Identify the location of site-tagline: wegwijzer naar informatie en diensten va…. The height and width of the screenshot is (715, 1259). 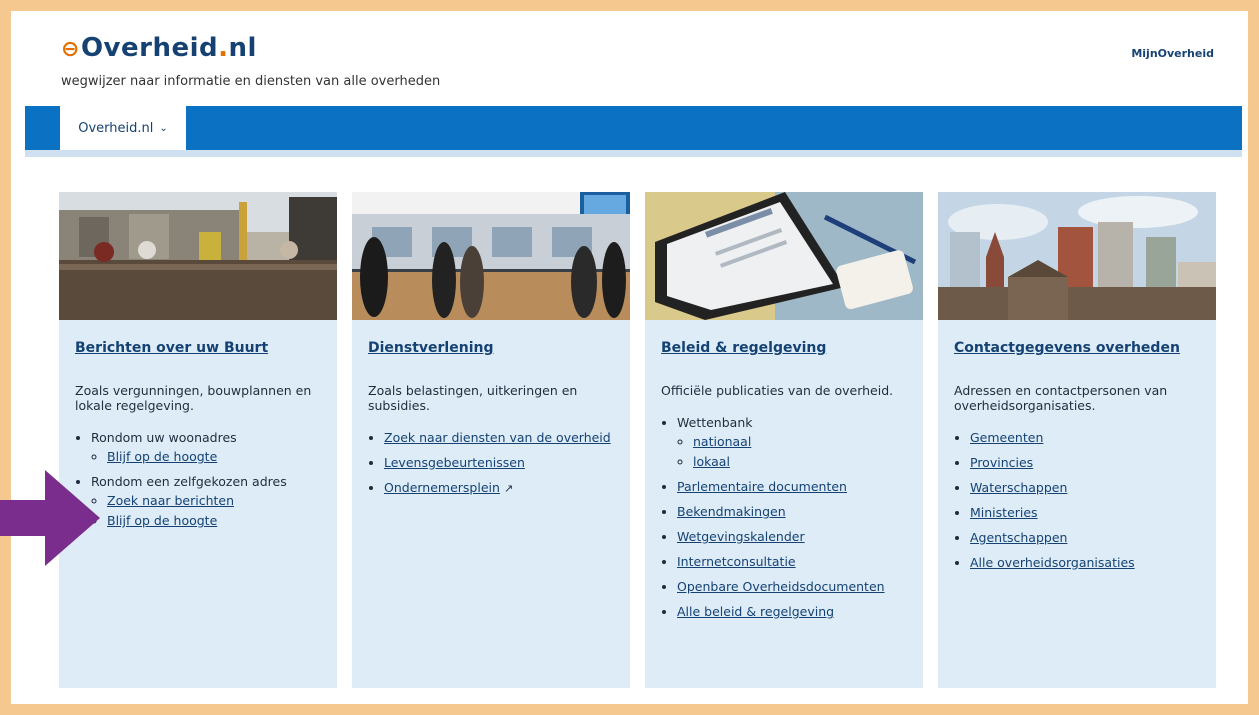
(251, 81).